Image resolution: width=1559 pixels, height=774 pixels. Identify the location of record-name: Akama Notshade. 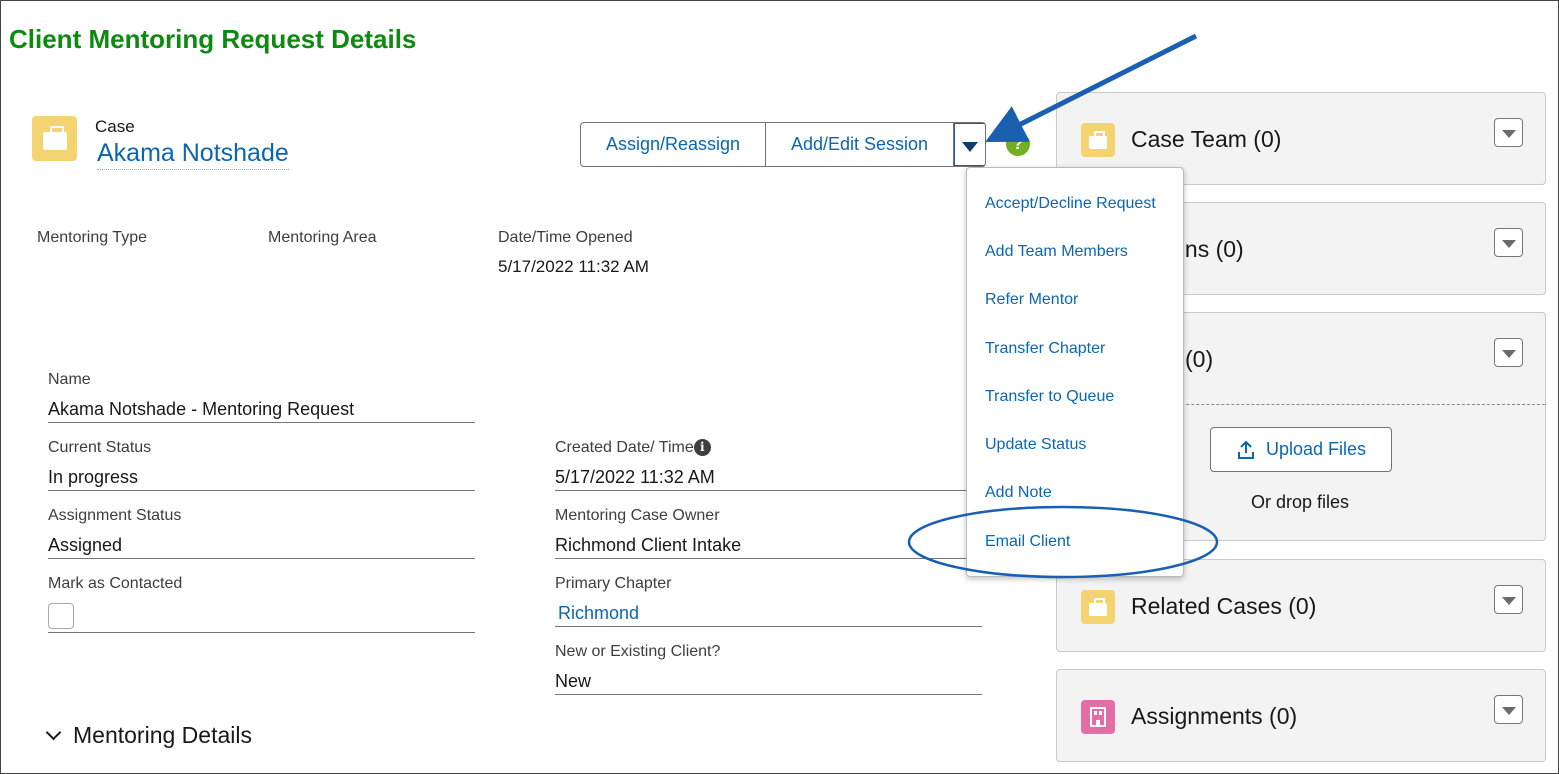
(193, 154).